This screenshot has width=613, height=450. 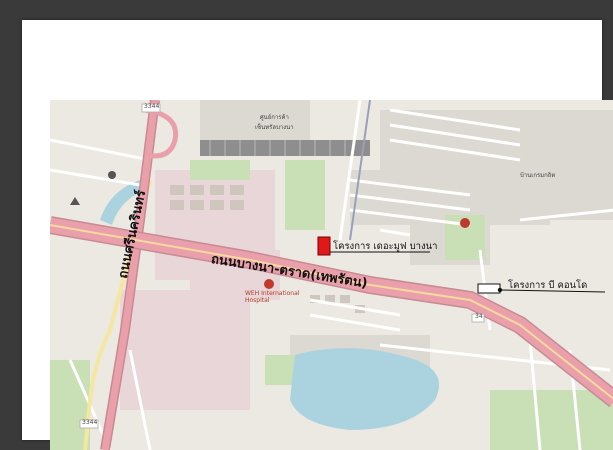 I want to click on shopping-center-label: ศูนย์การค้า เซ็นทรัลบางนา, so click(x=274, y=122).